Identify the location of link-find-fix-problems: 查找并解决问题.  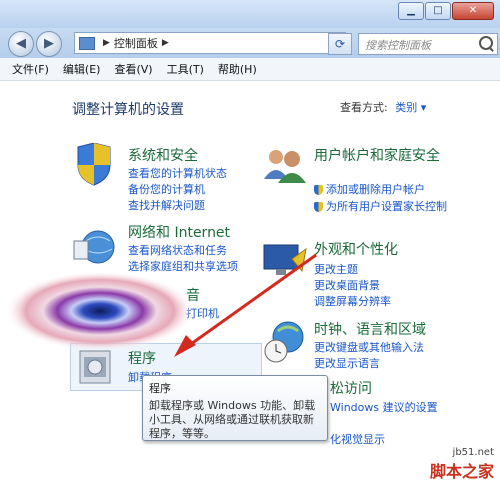
(166, 205).